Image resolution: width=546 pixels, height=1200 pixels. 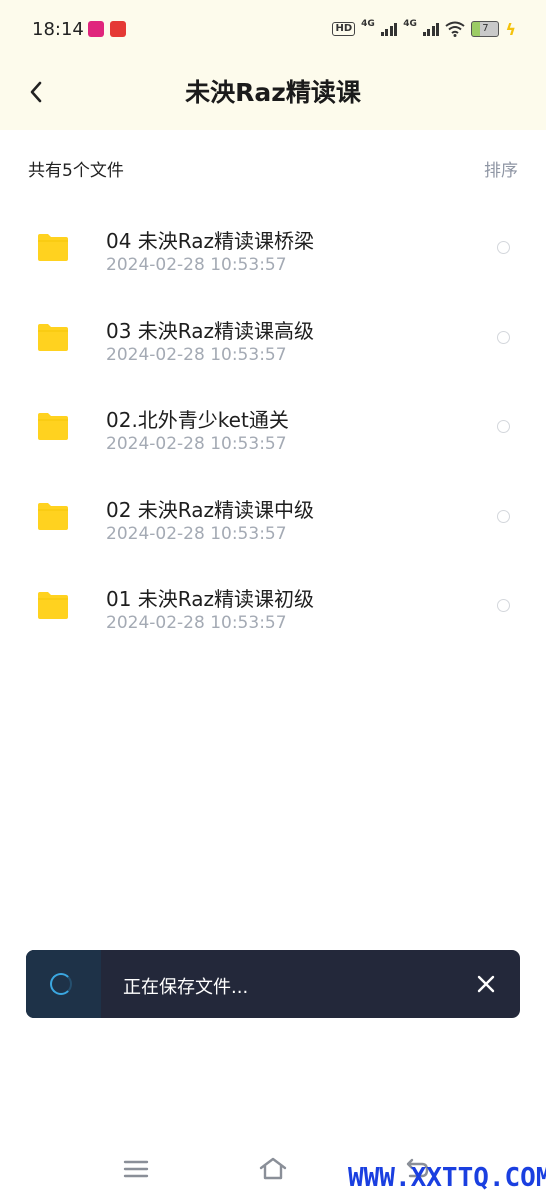 What do you see at coordinates (210, 509) in the screenshot?
I see `file-name: 02 未泱Raz精读课中级` at bounding box center [210, 509].